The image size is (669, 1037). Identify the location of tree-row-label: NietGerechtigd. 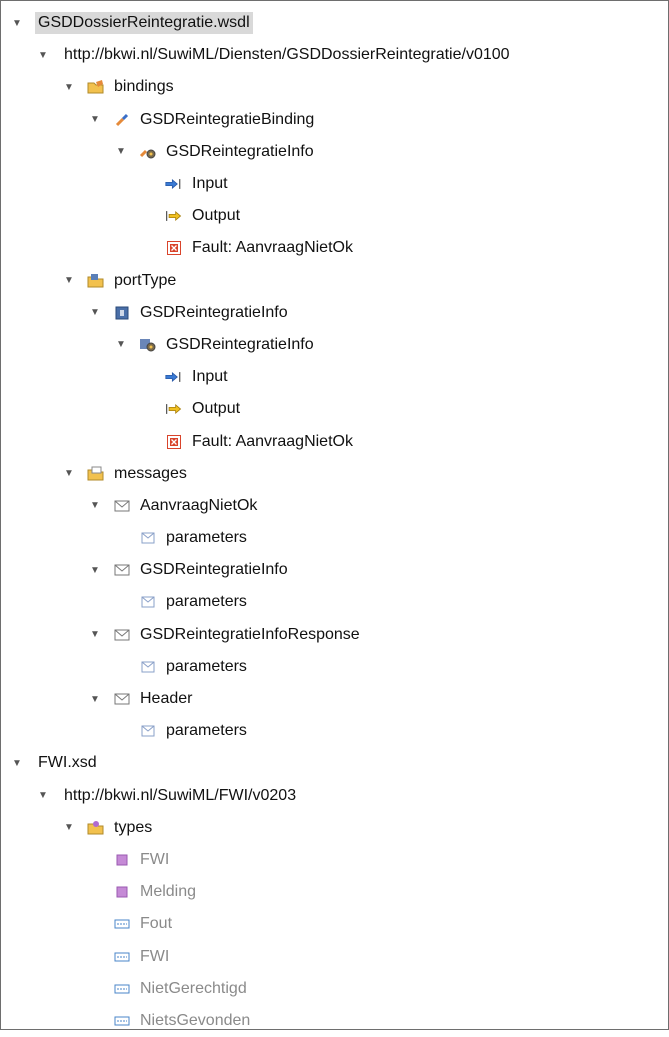
(193, 988).